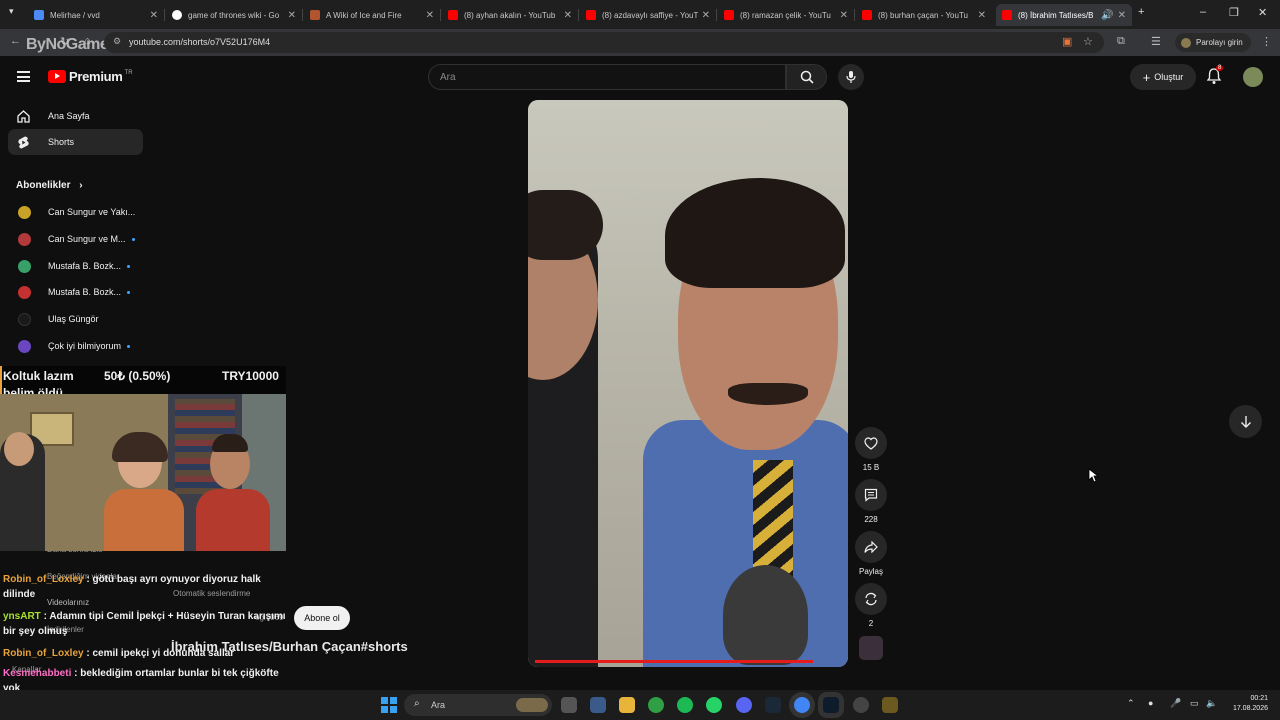  What do you see at coordinates (1213, 42) in the screenshot?
I see `password-button: Parolayı girin` at bounding box center [1213, 42].